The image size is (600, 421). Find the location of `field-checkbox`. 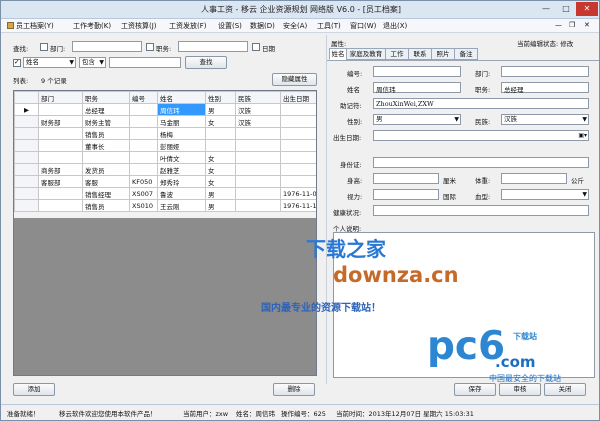

field-checkbox is located at coordinates (17, 62).